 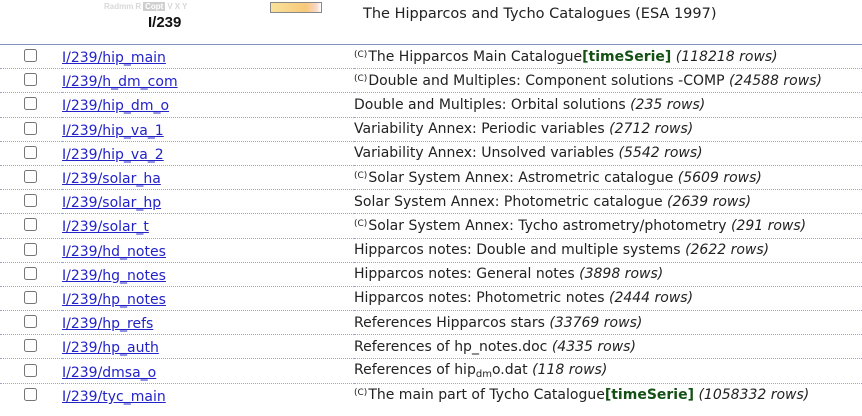 What do you see at coordinates (114, 252) in the screenshot?
I see `table-name-link: I/239/hd_notes` at bounding box center [114, 252].